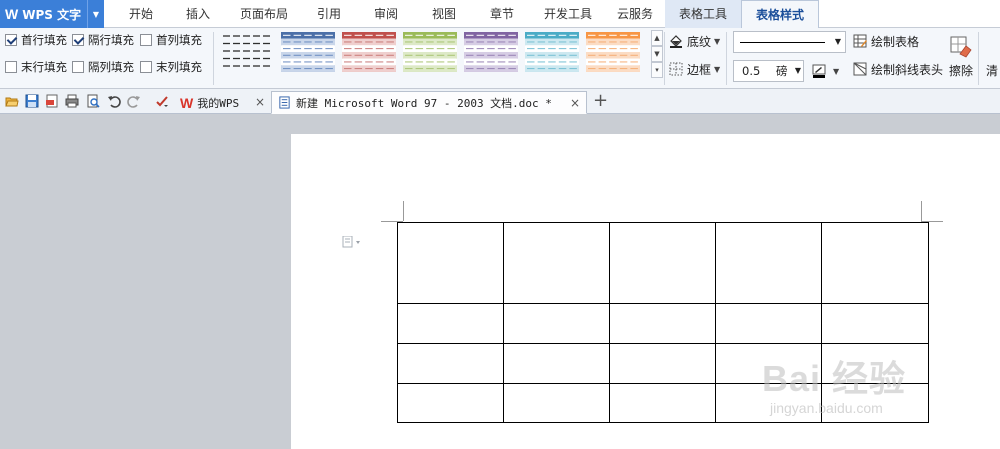 This screenshot has height=449, width=1000. Describe the element at coordinates (352, 242) in the screenshot. I see `paragraph-layout-icon` at that location.